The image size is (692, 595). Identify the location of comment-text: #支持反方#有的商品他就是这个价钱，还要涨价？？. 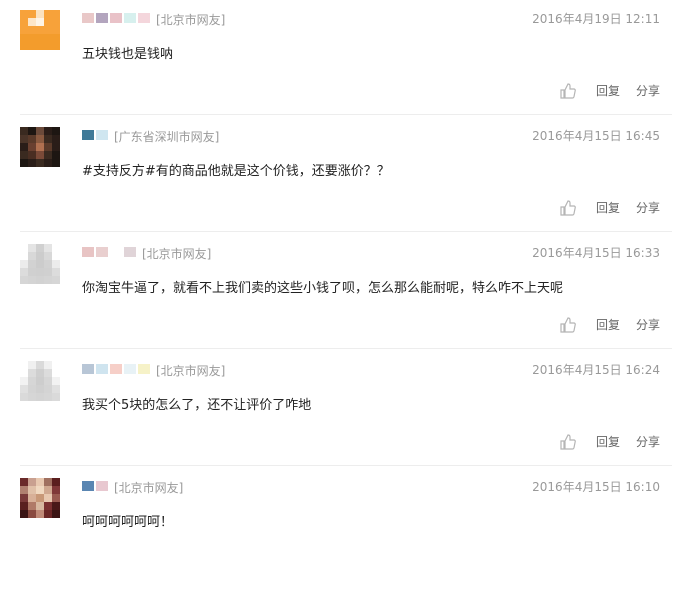
(236, 171).